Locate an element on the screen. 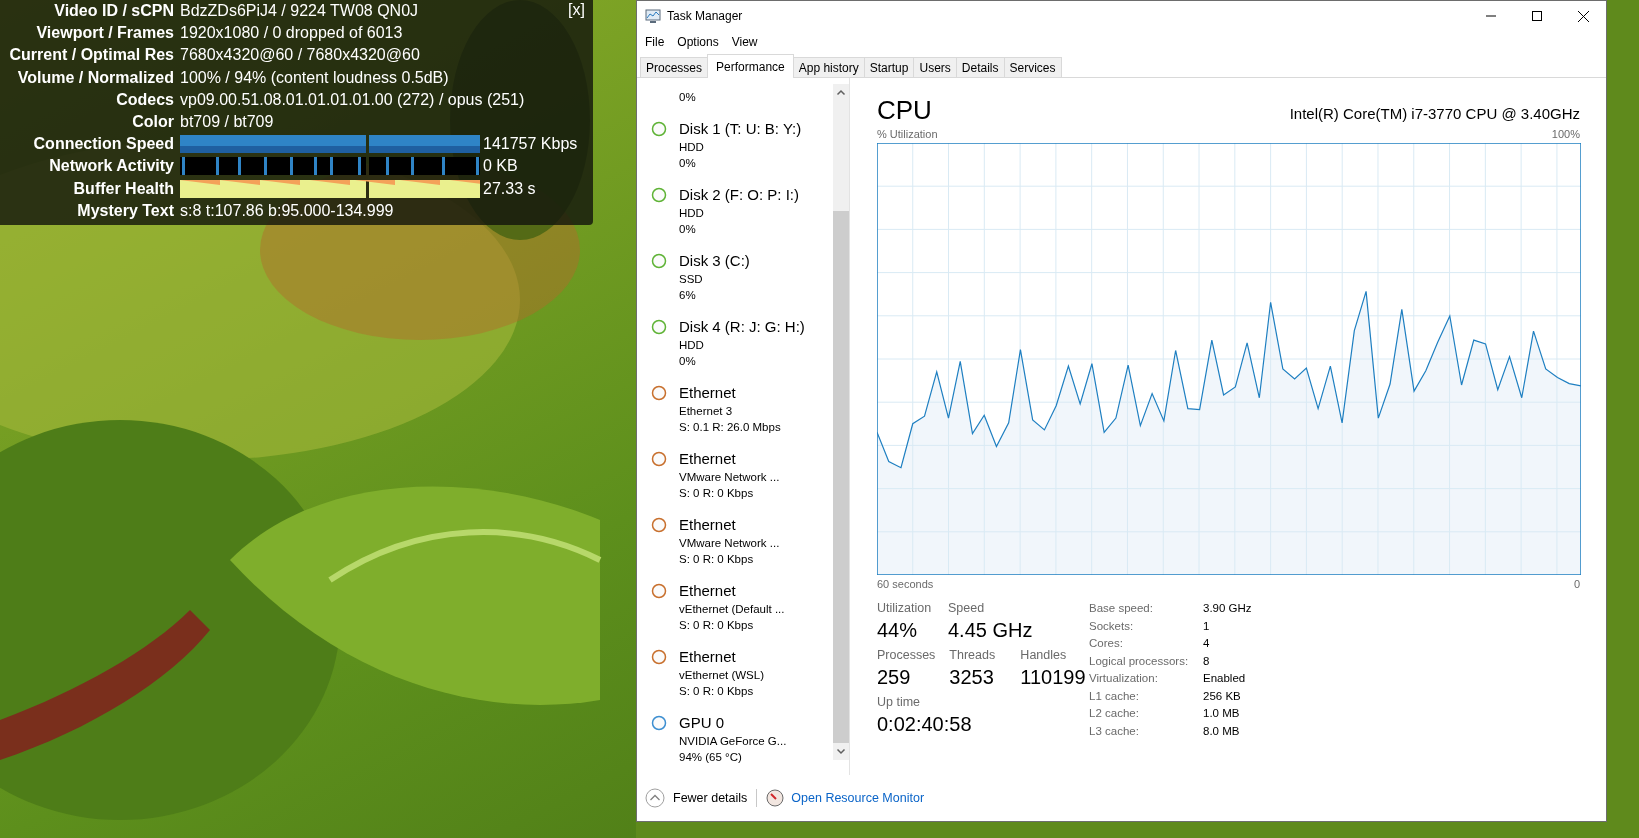 The height and width of the screenshot is (838, 1639). tab: Services is located at coordinates (1032, 67).